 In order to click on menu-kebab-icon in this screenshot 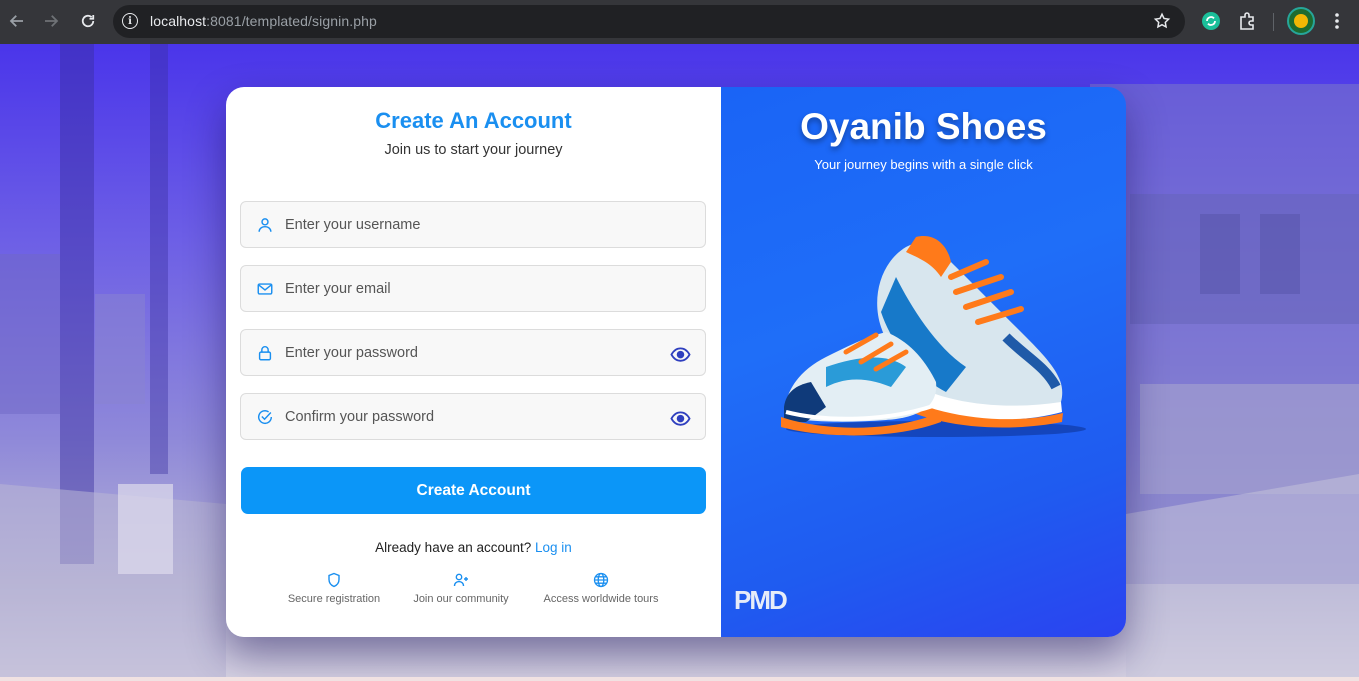, I will do `click(1337, 21)`.